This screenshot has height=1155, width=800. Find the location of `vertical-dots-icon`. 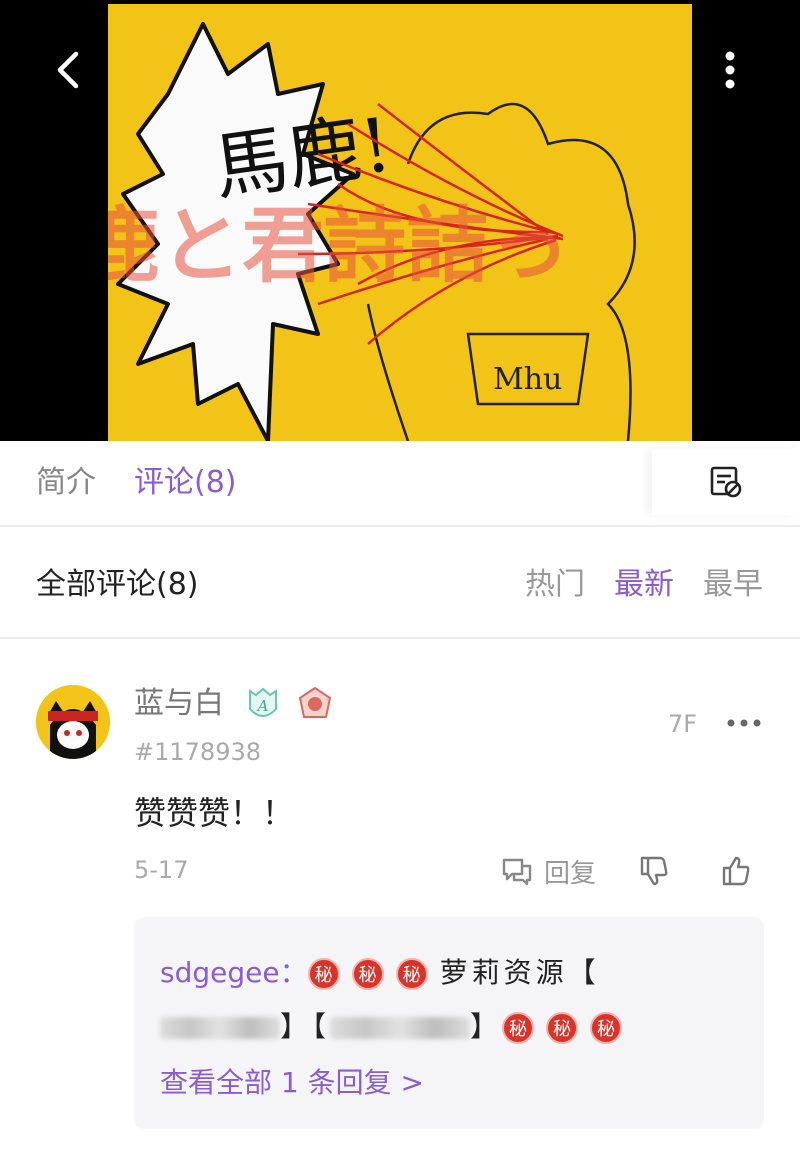

vertical-dots-icon is located at coordinates (730, 70).